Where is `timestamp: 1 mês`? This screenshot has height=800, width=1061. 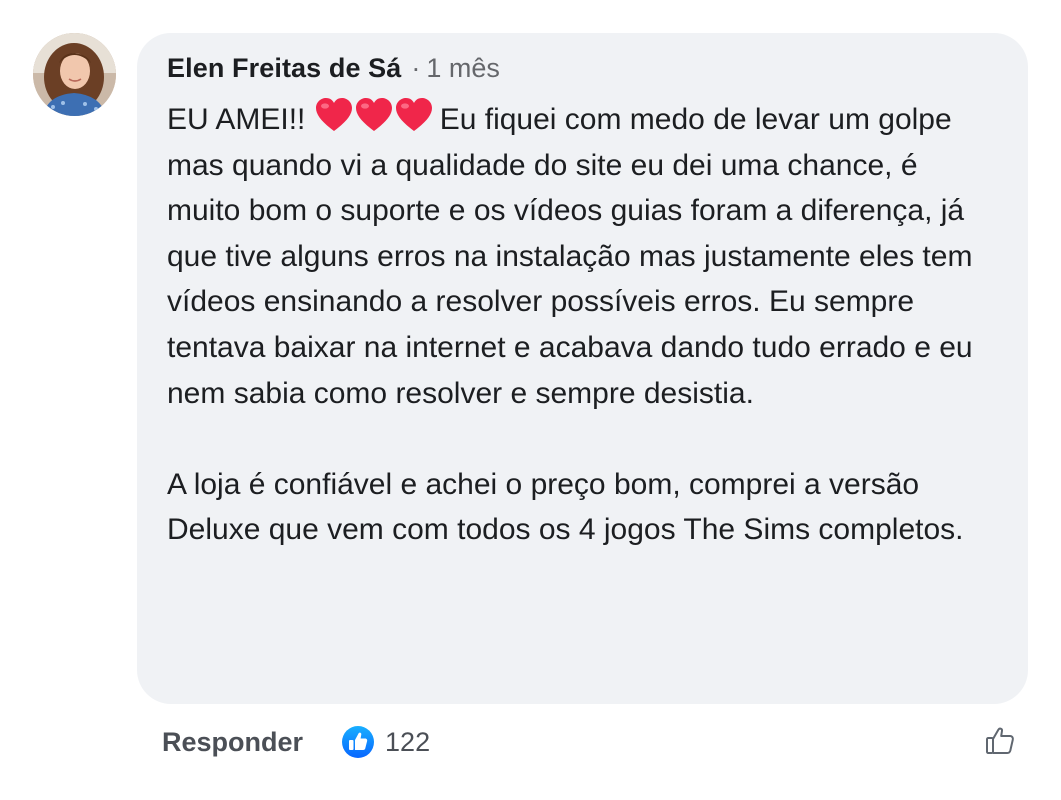 timestamp: 1 mês is located at coordinates (463, 68).